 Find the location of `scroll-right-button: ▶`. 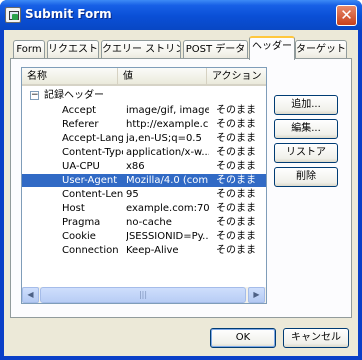

scroll-right-button: ▶ is located at coordinates (256, 295).